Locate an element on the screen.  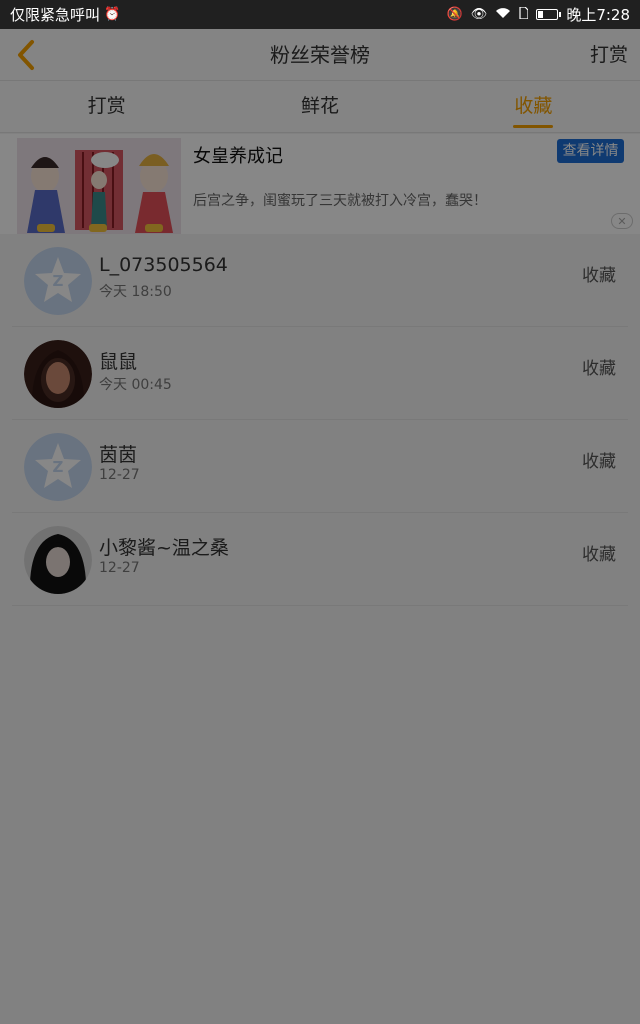
ad-details-button: 查看详情 is located at coordinates (590, 151).